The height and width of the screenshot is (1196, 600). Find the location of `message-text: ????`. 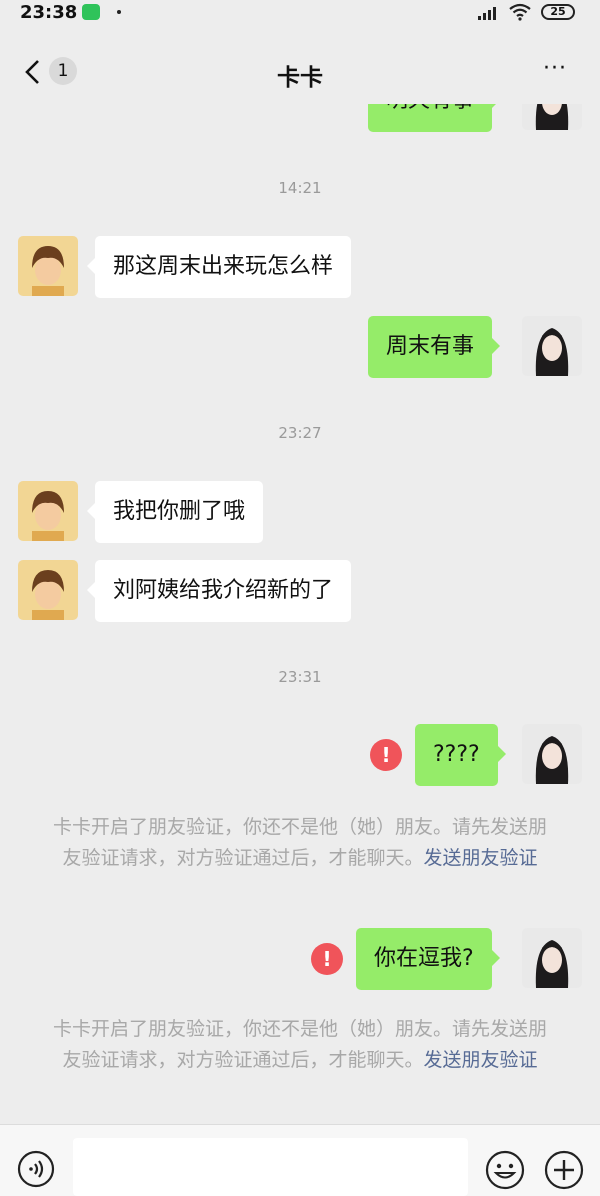

message-text: ???? is located at coordinates (456, 754).